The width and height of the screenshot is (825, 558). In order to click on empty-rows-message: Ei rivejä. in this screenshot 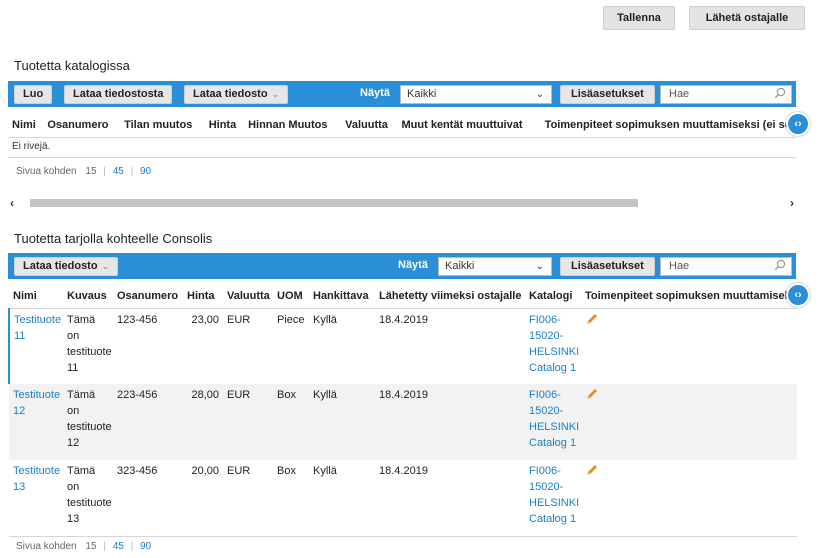, I will do `click(402, 148)`.